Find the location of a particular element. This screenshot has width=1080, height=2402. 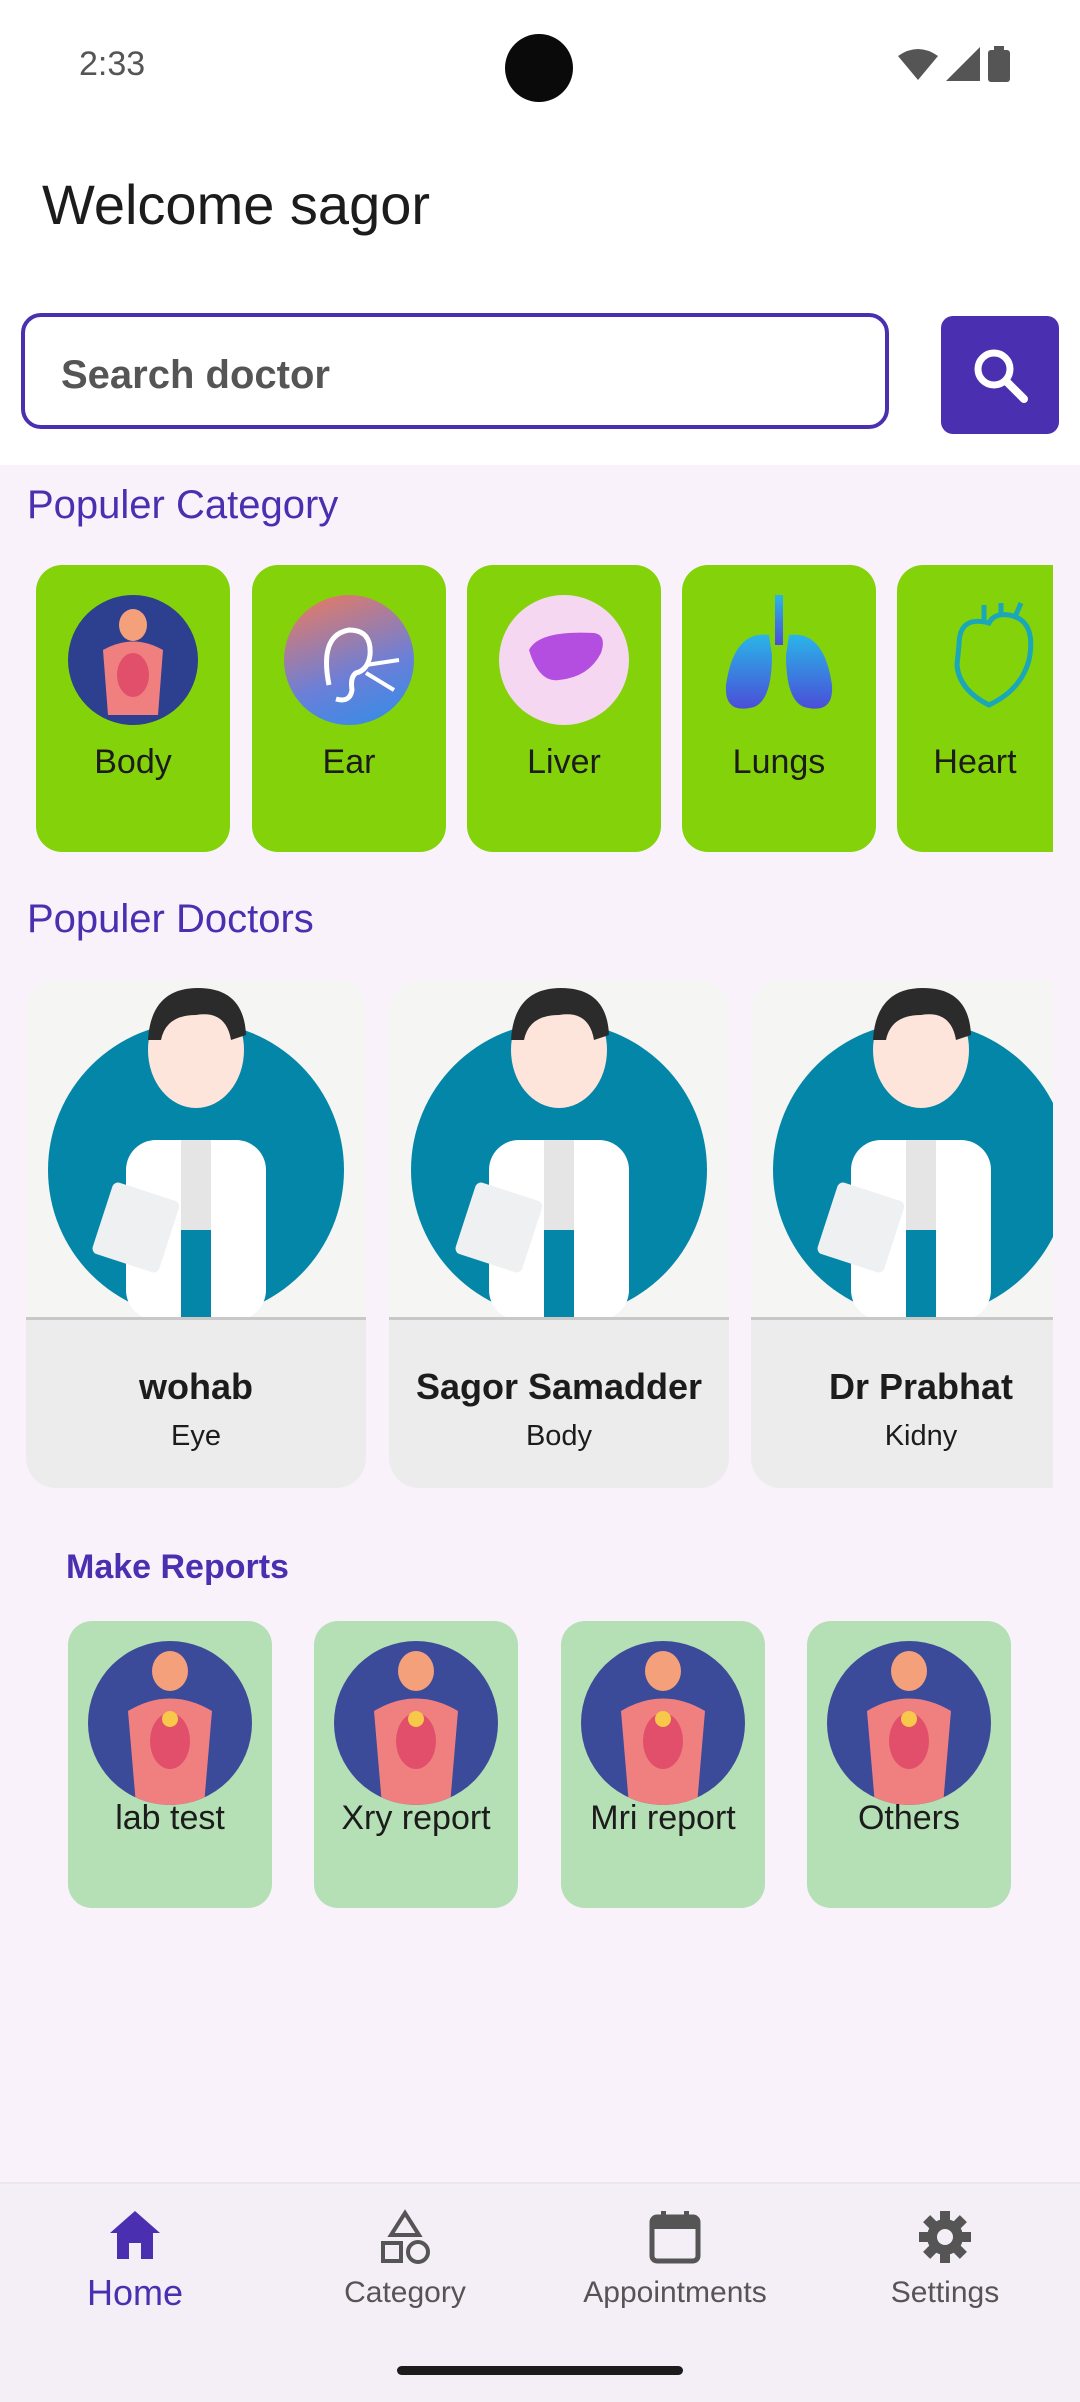

report-label: Xry report is located at coordinates (416, 1818).